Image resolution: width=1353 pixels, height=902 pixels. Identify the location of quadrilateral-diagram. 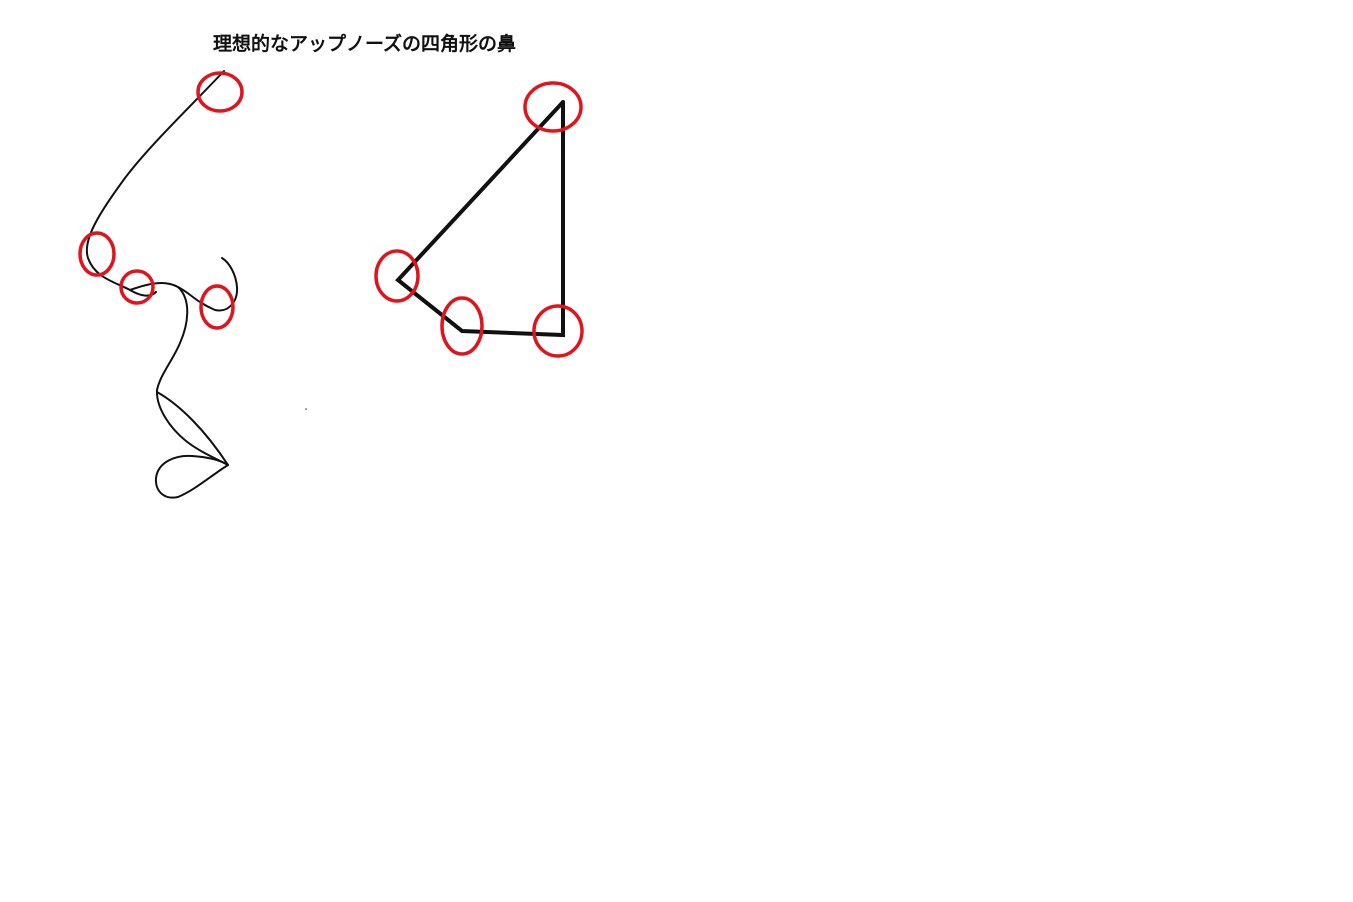
(480, 219).